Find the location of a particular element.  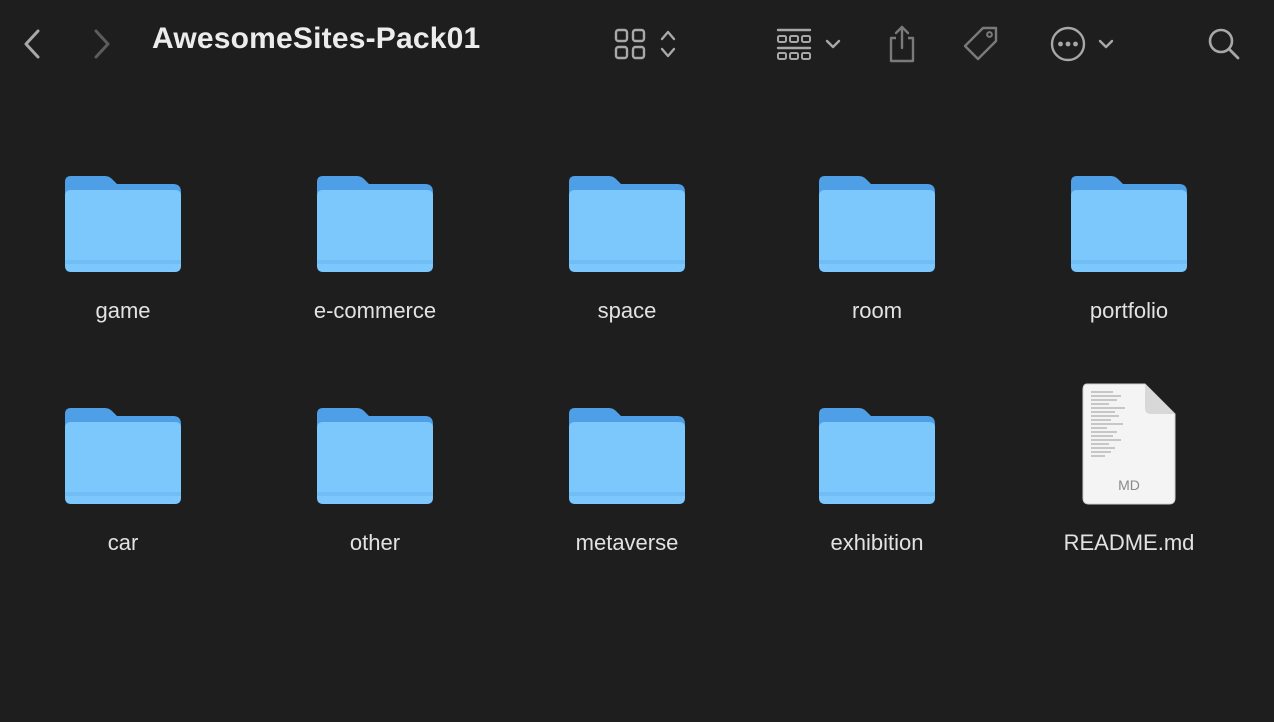

forward-button is located at coordinates (102, 44).